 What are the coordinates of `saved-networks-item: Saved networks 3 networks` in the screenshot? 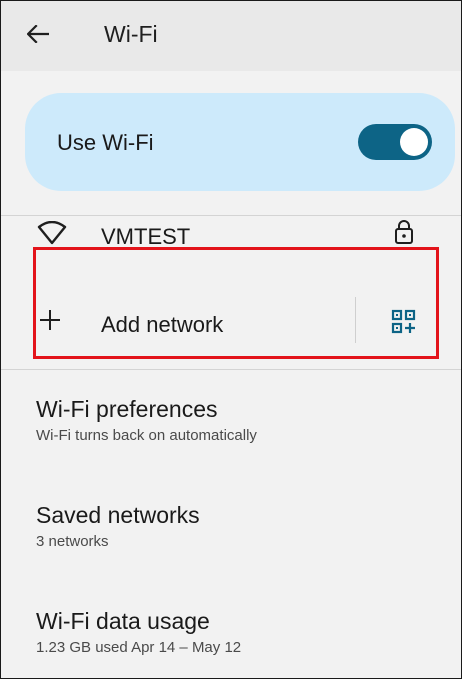 It's located at (236, 526).